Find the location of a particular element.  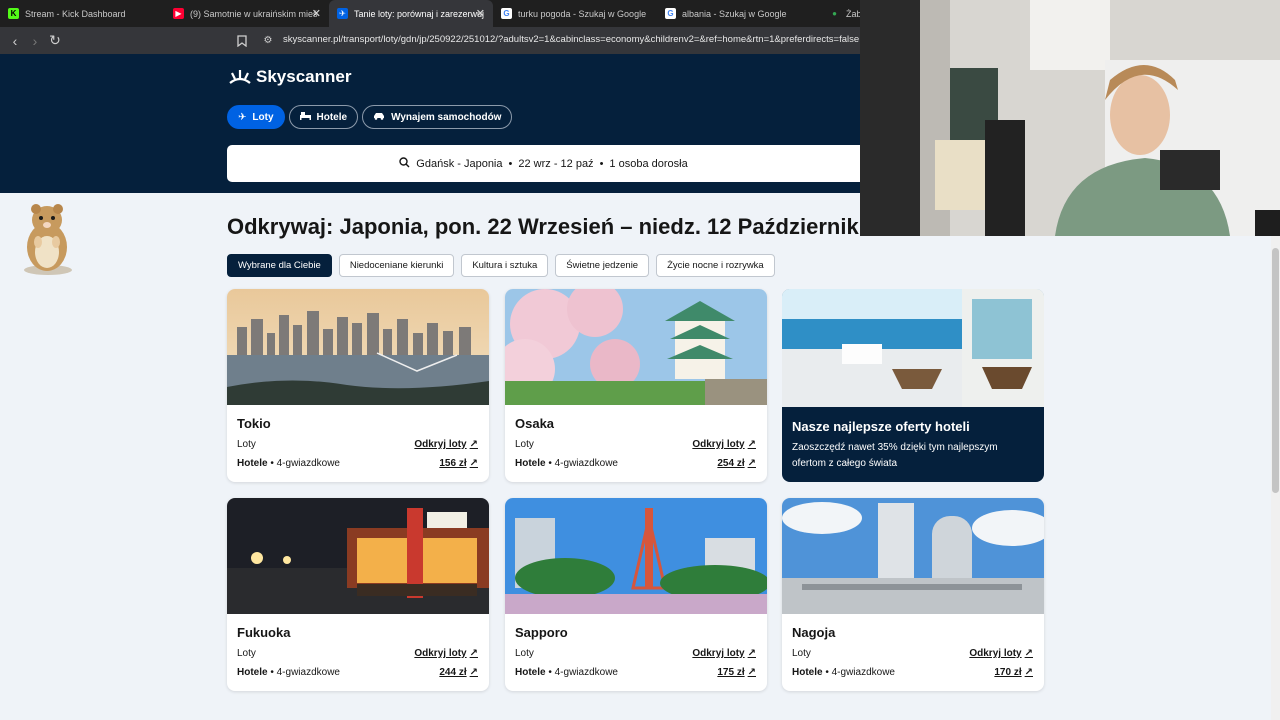

hotel-price: 244 zł is located at coordinates (453, 672).